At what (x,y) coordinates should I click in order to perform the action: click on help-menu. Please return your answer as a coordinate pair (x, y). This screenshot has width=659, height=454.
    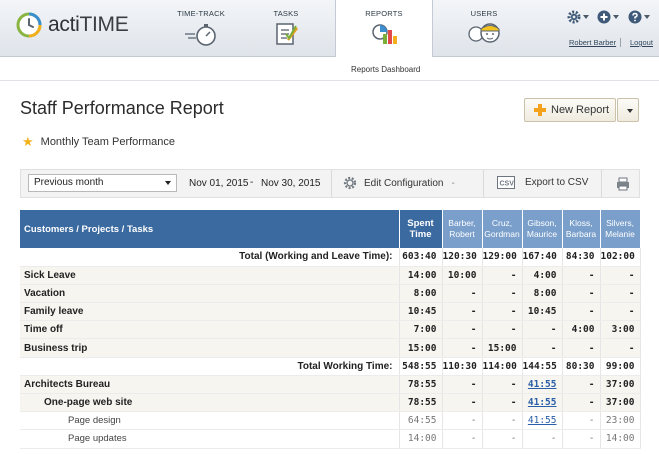
    Looking at the image, I should click on (639, 17).